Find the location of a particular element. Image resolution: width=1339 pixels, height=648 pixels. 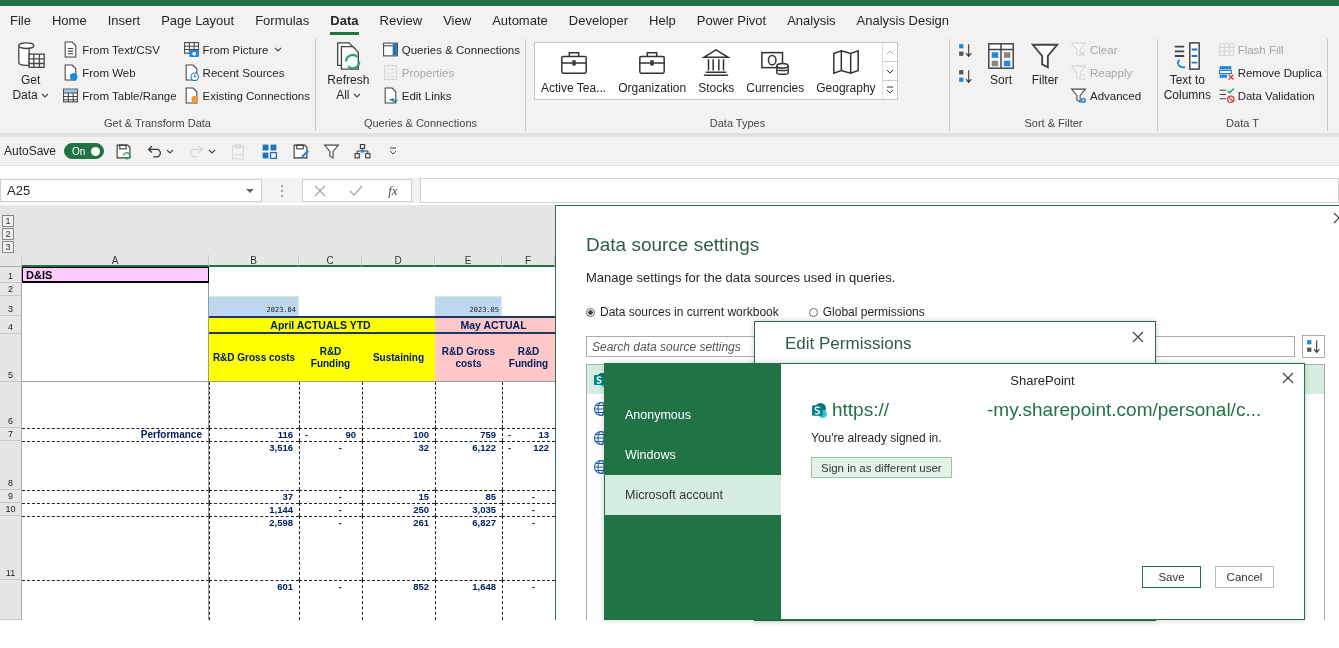

table-cell: 852 is located at coordinates (398, 600).